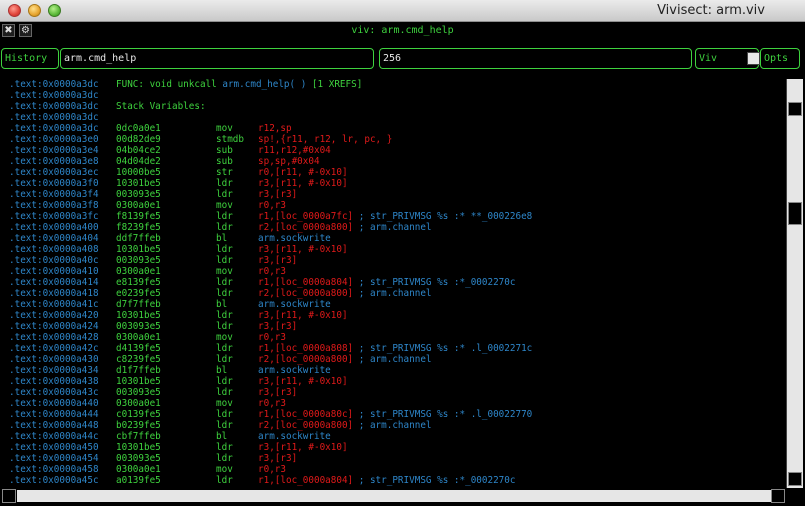  I want to click on operands: r11,r12,#0x04, so click(294, 150).